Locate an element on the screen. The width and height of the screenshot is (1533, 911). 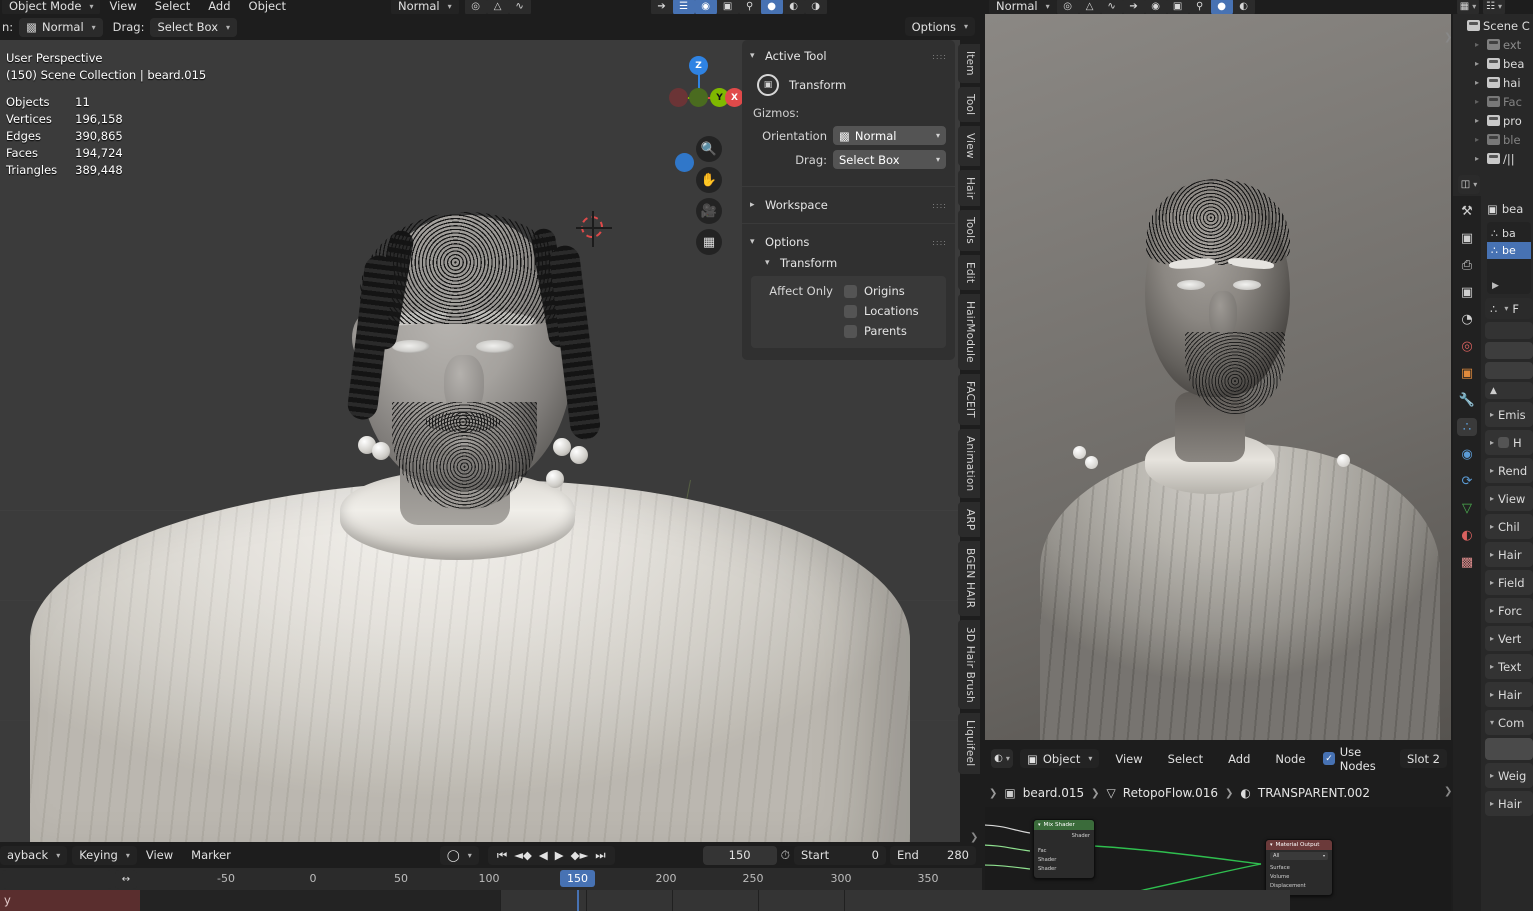
rendered-shading-icon: ◑ is located at coordinates (815, 7).